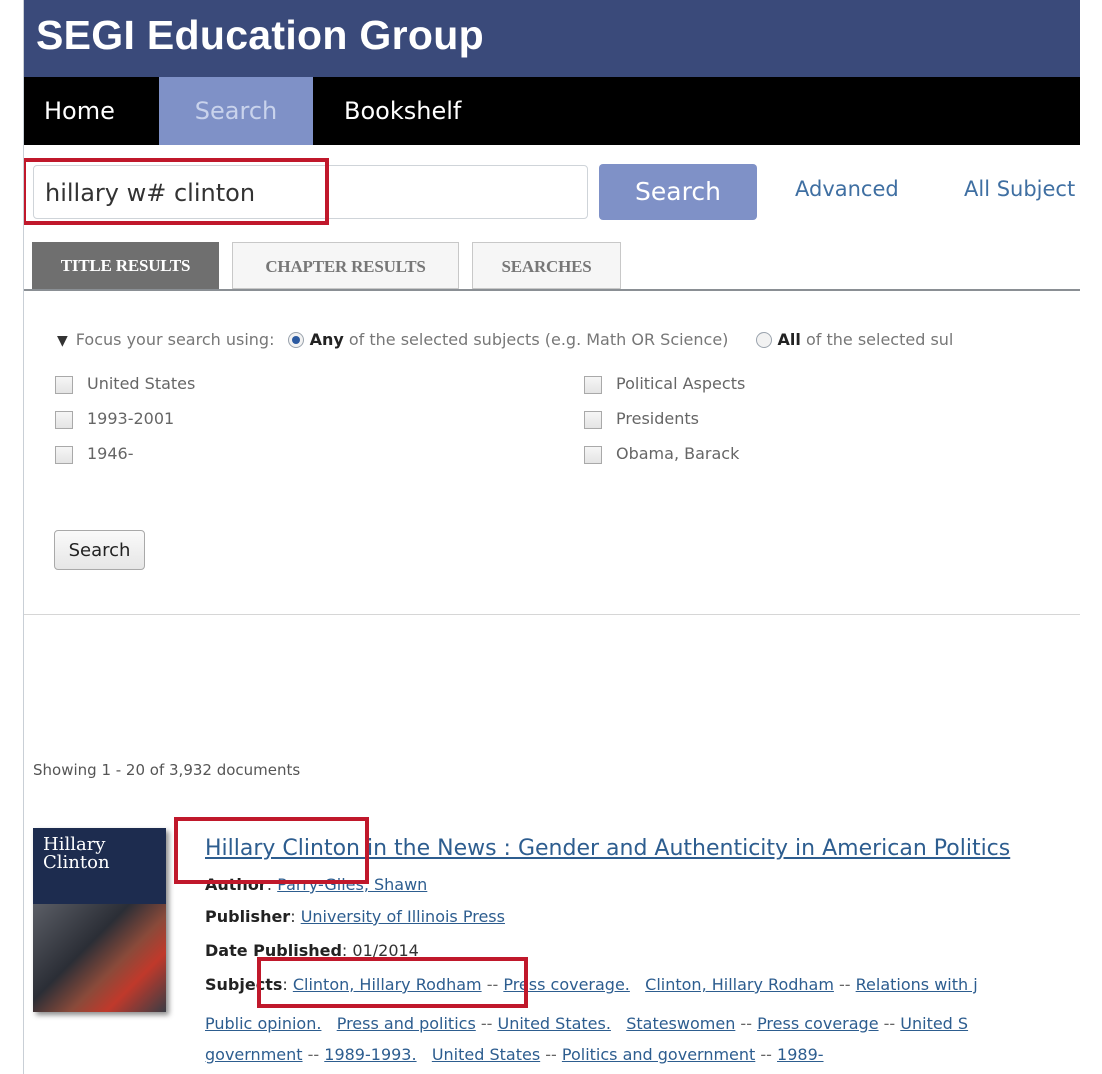 The width and height of the screenshot is (1102, 1074). I want to click on subject-link: Stateswomen, so click(680, 1023).